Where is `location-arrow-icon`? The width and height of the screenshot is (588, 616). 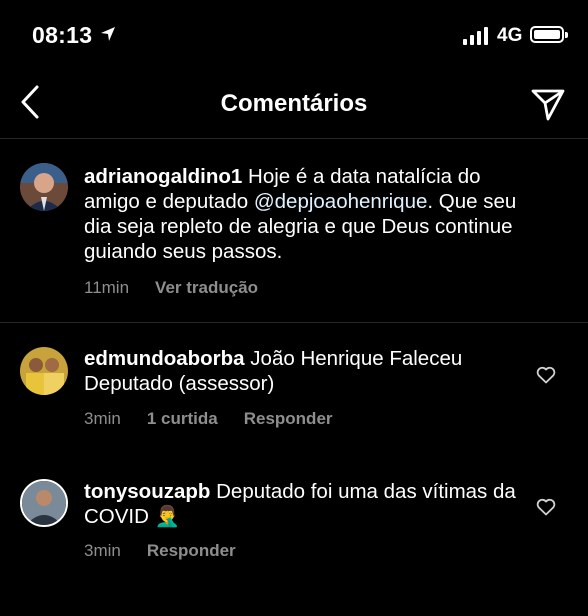
location-arrow-icon is located at coordinates (108, 34).